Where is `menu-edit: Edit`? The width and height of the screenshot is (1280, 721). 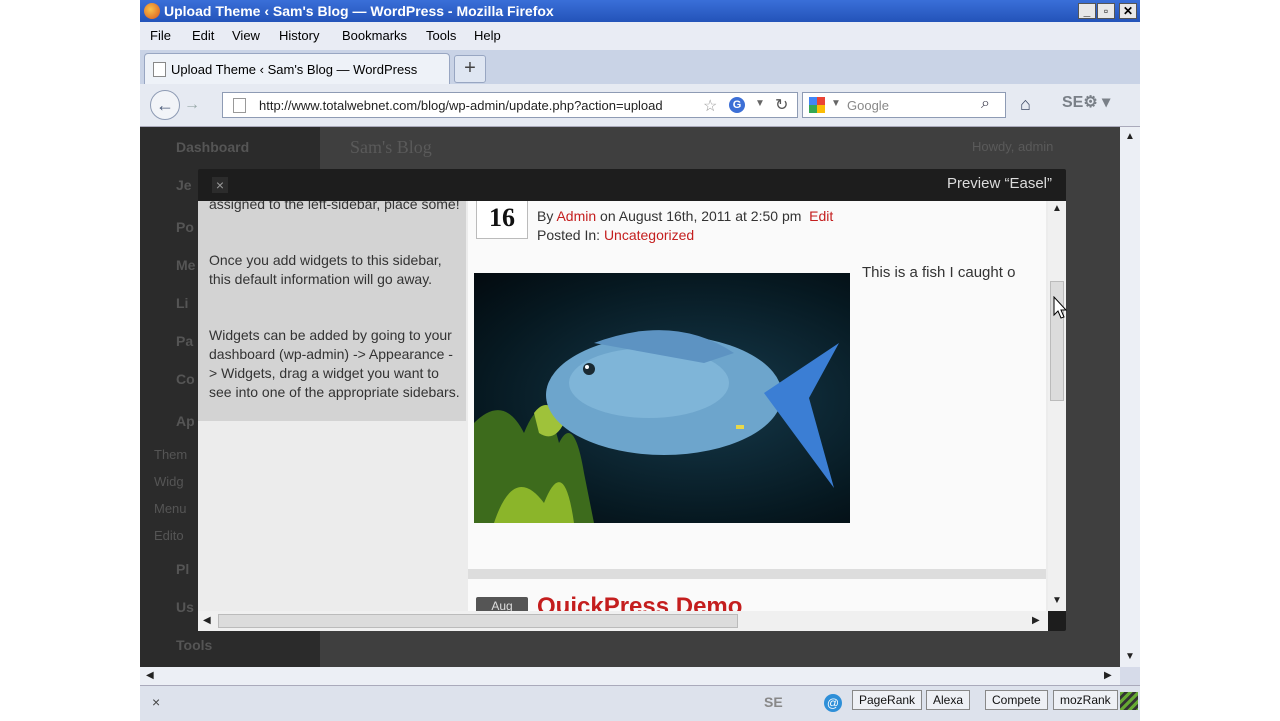
menu-edit: Edit is located at coordinates (203, 35).